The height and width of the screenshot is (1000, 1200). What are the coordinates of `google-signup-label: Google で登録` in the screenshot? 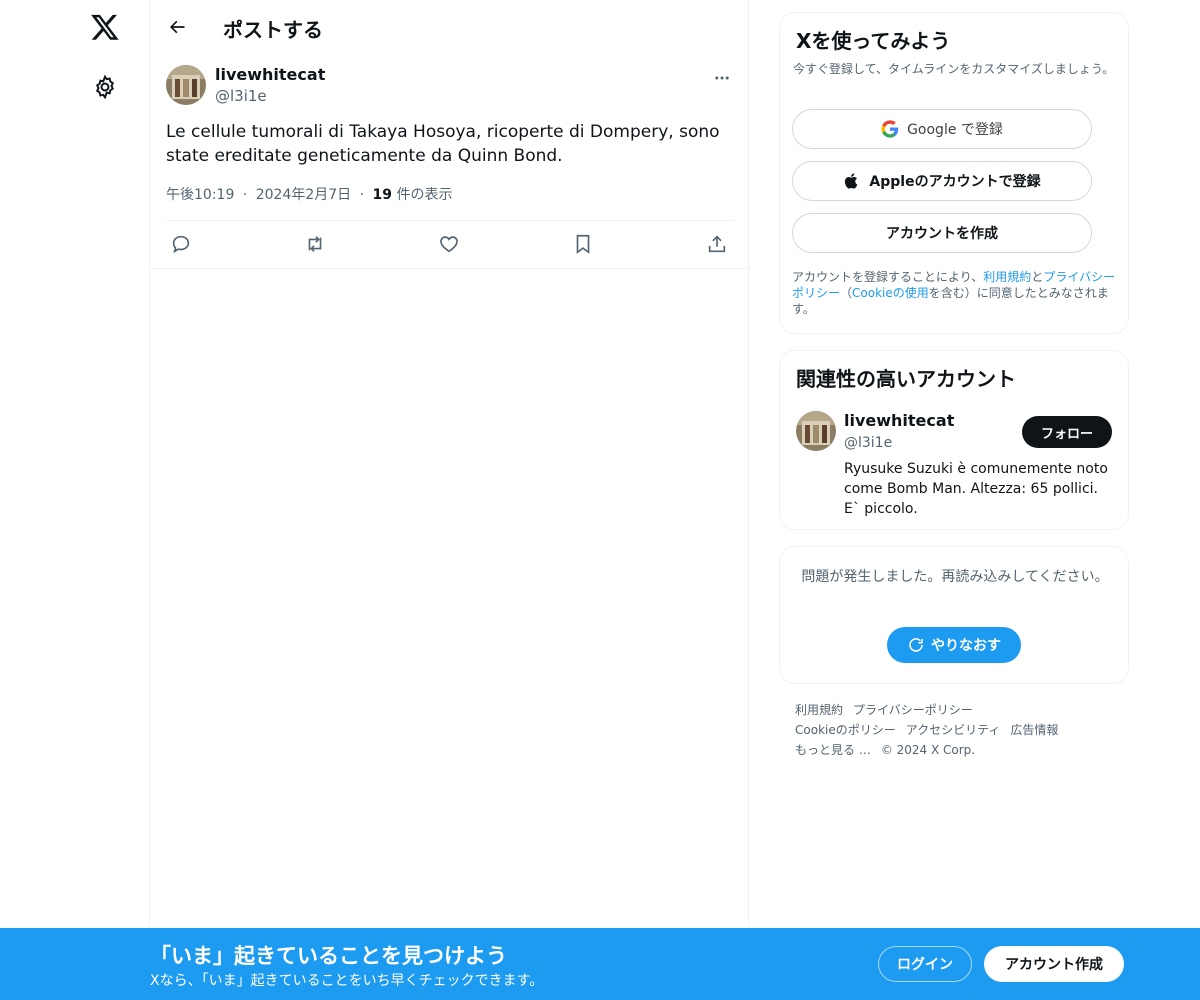 It's located at (955, 130).